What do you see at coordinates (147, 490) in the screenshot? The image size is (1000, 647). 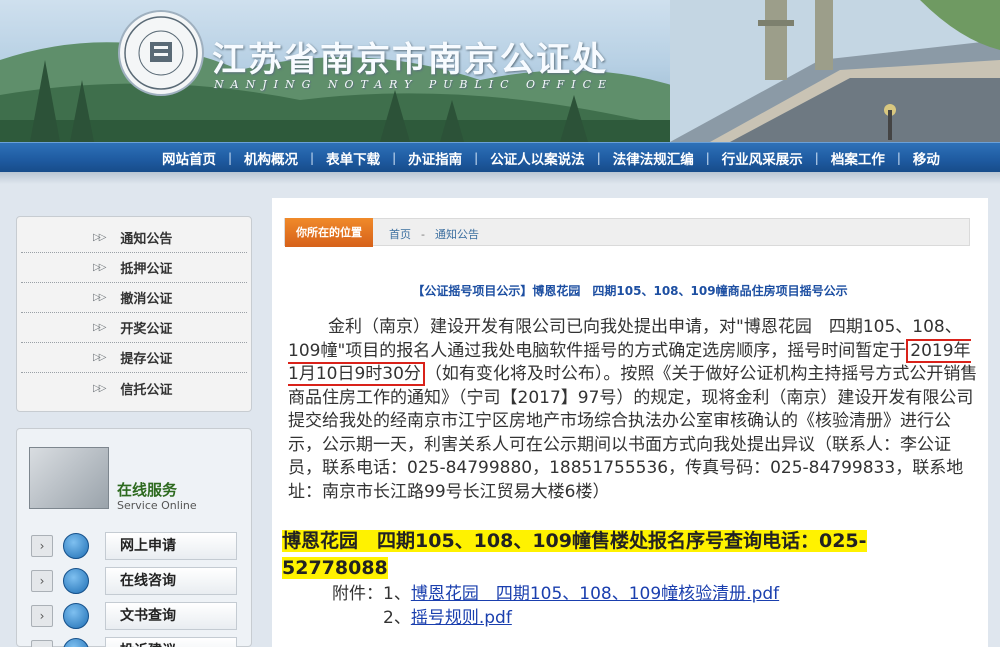 I see `service-title: 在线服务` at bounding box center [147, 490].